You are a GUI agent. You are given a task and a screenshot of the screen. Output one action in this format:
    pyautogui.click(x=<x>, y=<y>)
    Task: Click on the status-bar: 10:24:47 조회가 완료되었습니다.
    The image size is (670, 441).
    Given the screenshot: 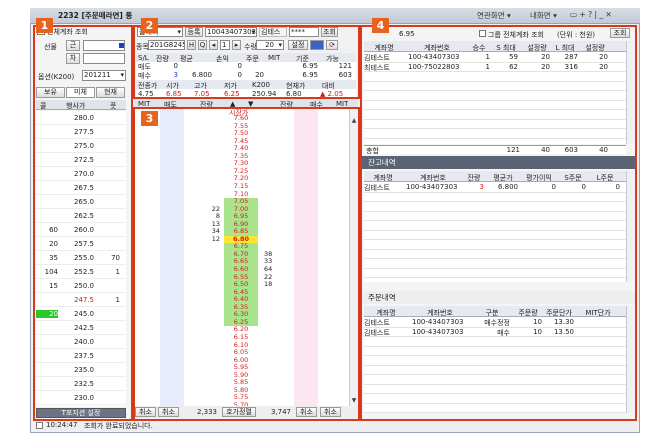 What is the action you would take?
    pyautogui.click(x=335, y=425)
    